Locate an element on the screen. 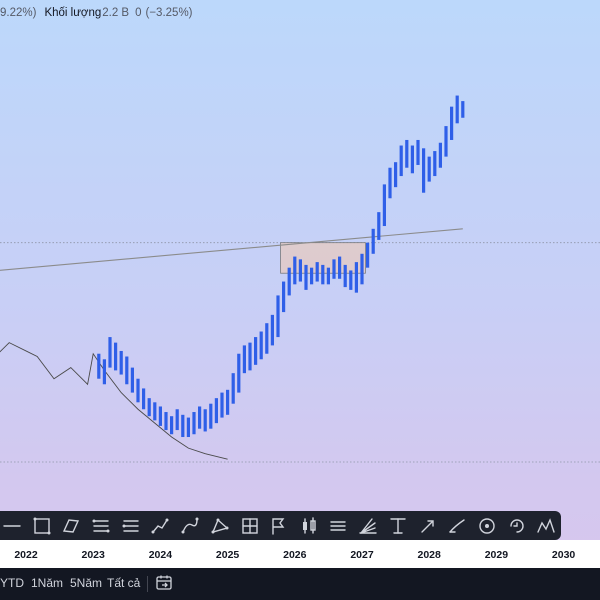 The width and height of the screenshot is (600, 600). x-axis-tick-label: 2024 is located at coordinates (160, 555).